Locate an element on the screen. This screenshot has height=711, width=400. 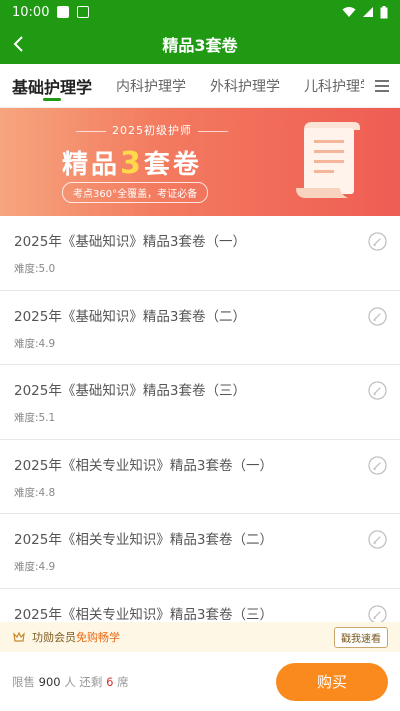
paper-difficulty: 难度:5.1 is located at coordinates (35, 418).